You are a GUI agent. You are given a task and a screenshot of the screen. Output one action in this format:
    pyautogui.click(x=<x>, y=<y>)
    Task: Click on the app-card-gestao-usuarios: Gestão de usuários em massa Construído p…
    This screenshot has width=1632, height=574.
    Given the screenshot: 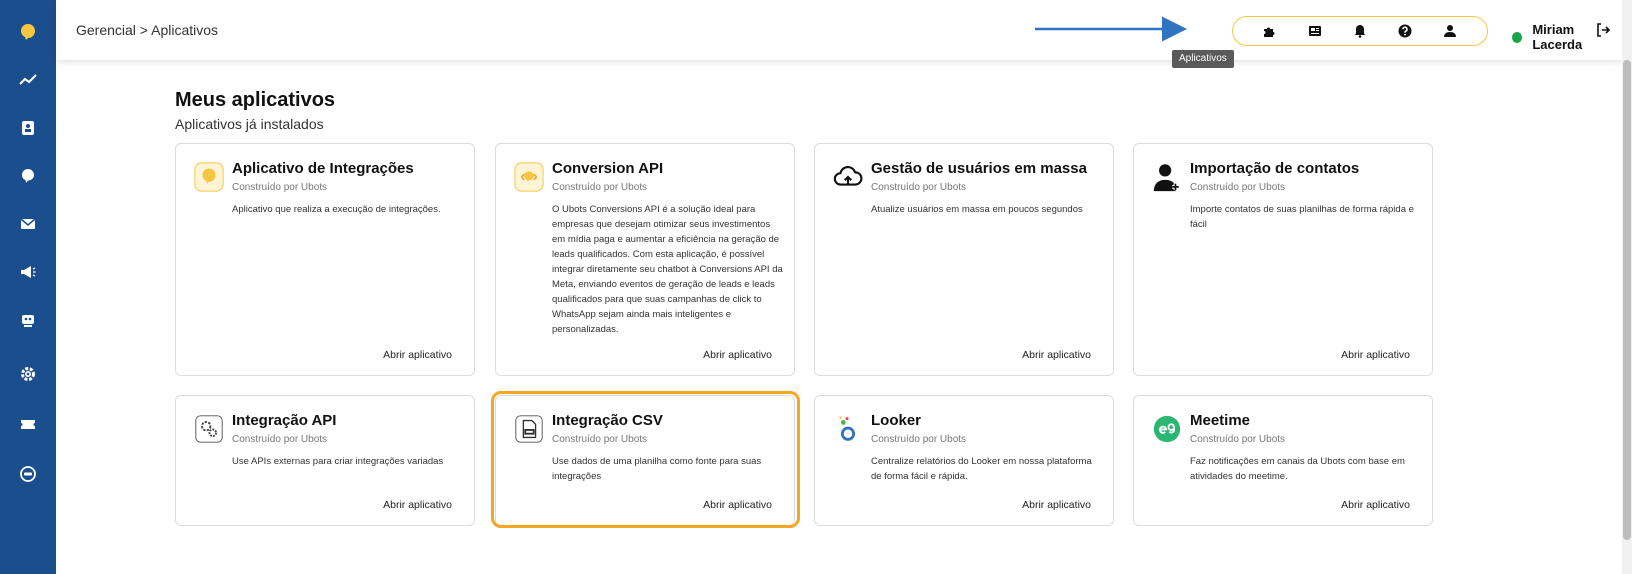 What is the action you would take?
    pyautogui.click(x=964, y=259)
    